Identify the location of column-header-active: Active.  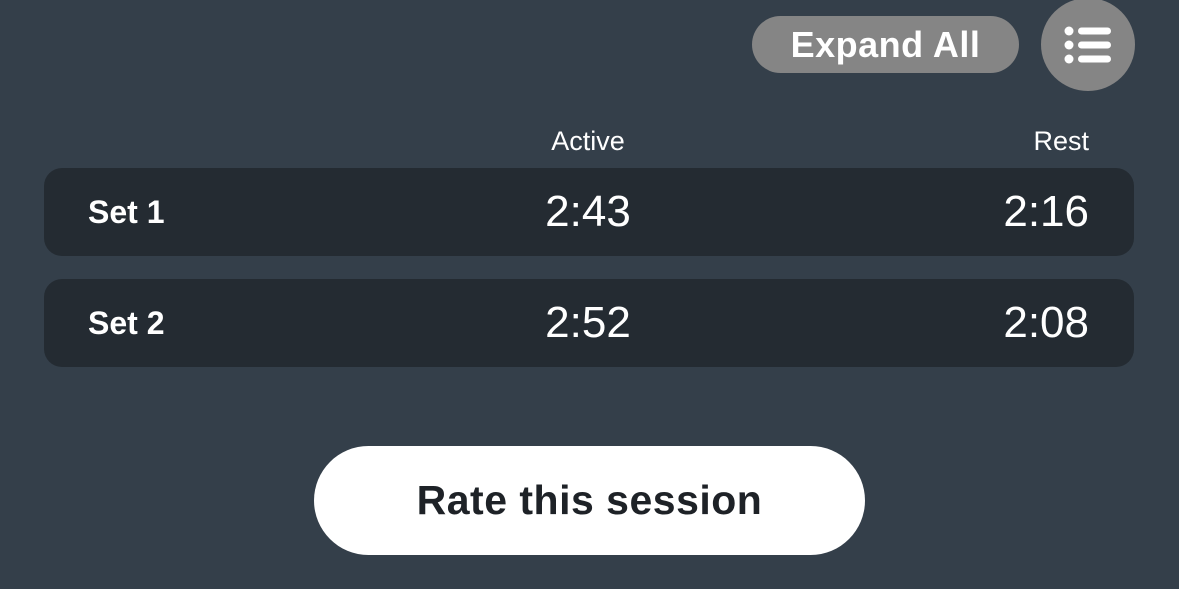
(588, 141).